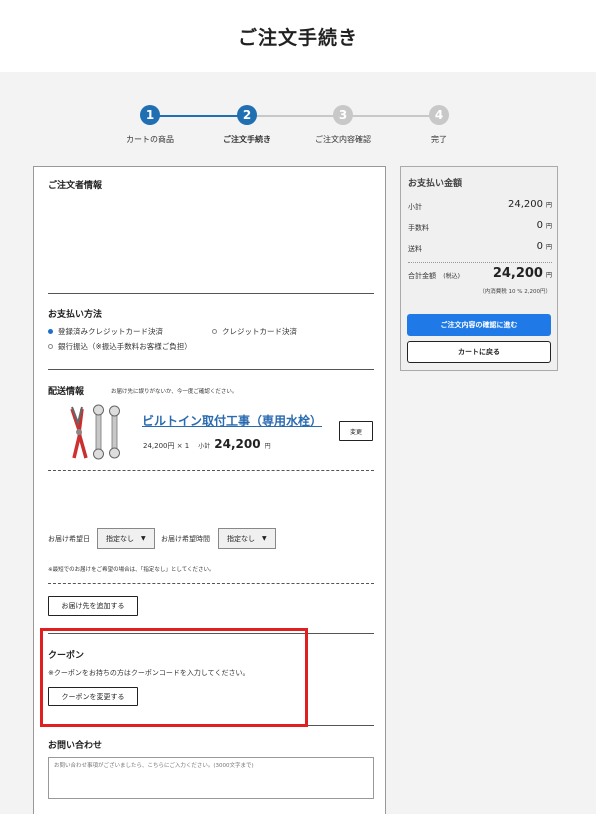 This screenshot has width=596, height=814. I want to click on step-number: 1, so click(150, 115).